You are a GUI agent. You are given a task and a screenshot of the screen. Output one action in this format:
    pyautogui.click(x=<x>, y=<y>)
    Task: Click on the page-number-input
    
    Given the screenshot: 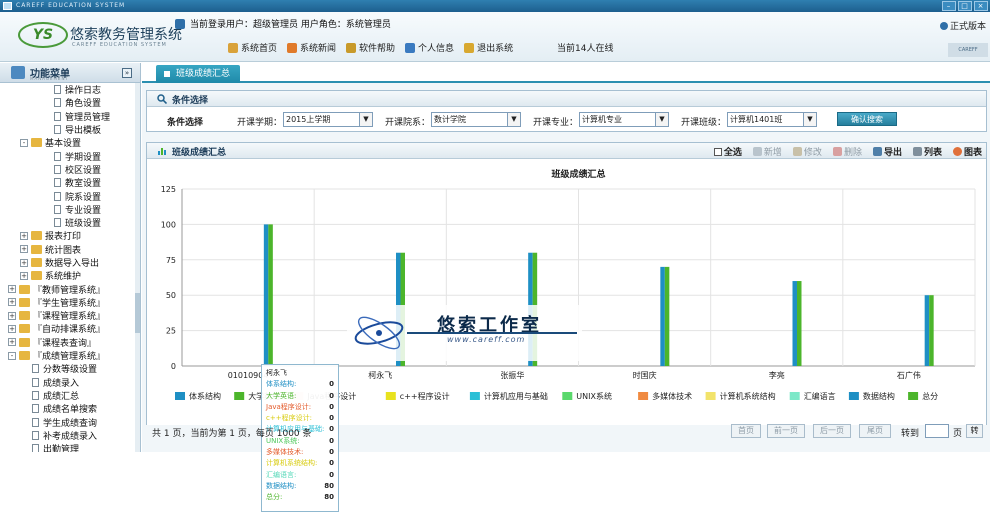 What is the action you would take?
    pyautogui.click(x=937, y=431)
    